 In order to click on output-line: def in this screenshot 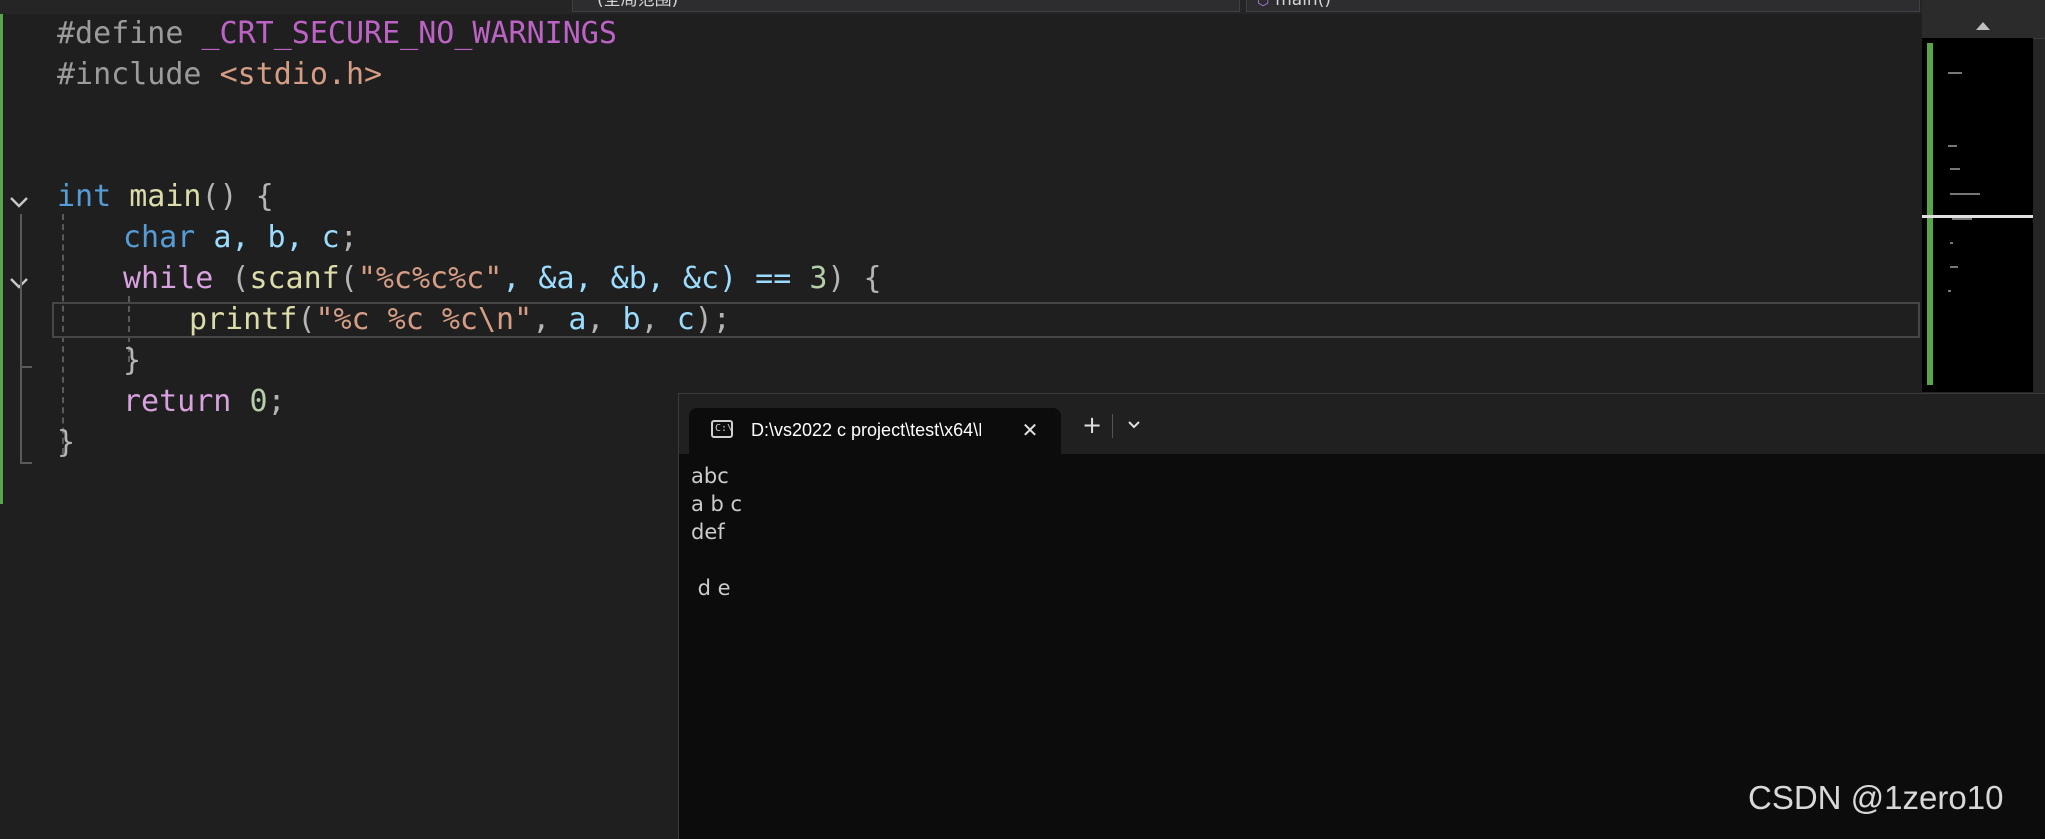, I will do `click(708, 532)`.